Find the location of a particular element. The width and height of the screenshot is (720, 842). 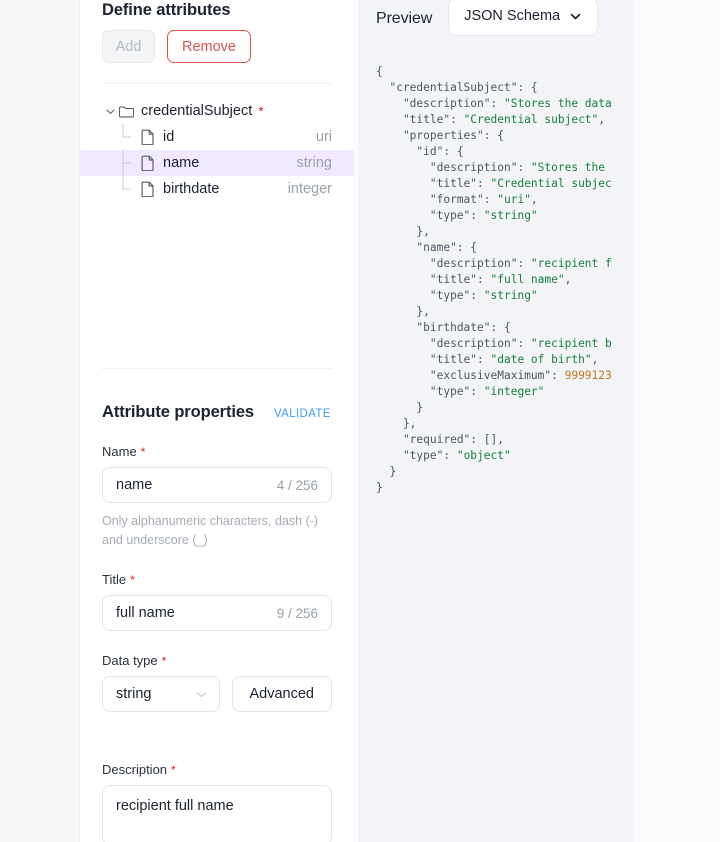

code-token: "type": is located at coordinates (416, 455).